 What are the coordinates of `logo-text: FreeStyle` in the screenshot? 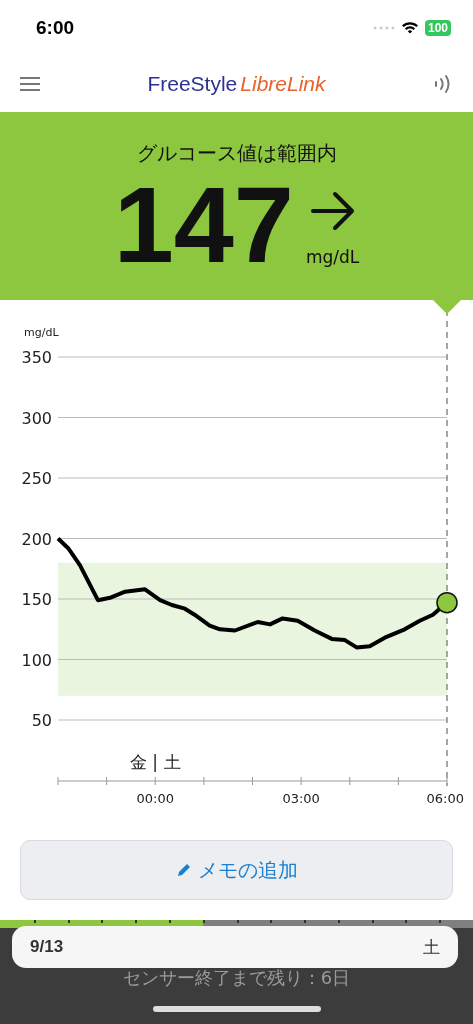 It's located at (192, 83).